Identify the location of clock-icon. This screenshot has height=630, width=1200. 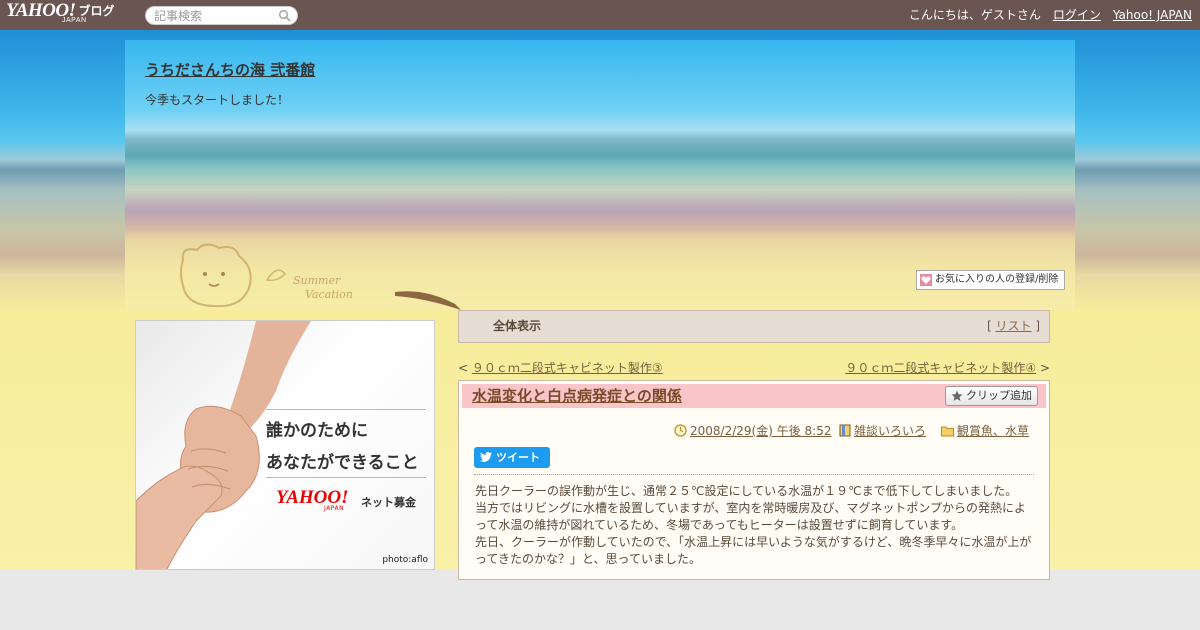
(680, 430).